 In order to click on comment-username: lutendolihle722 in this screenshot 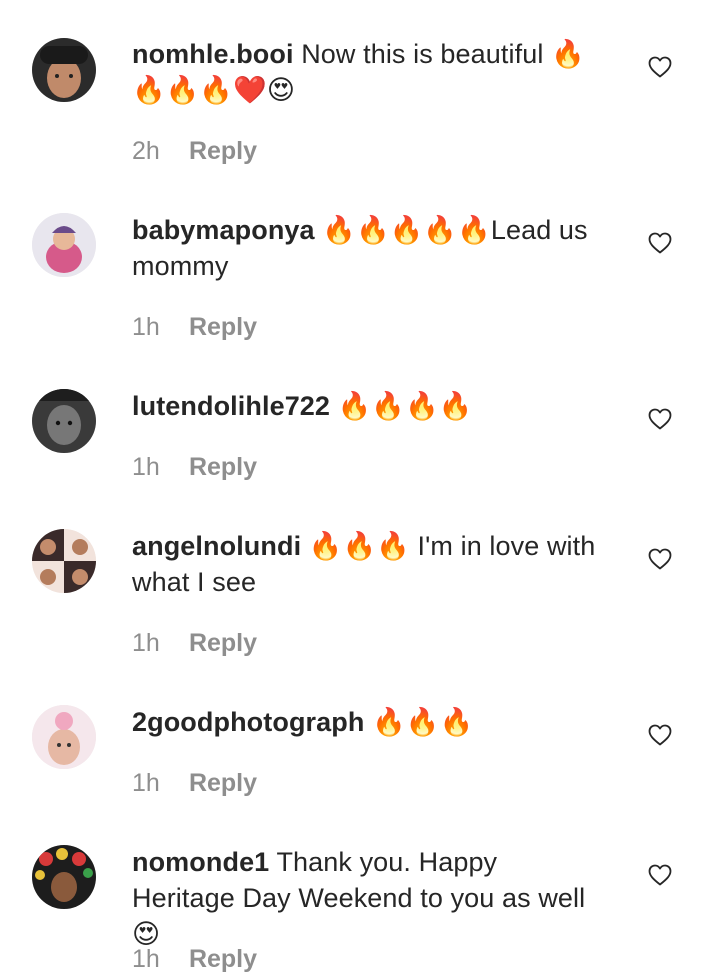, I will do `click(231, 406)`.